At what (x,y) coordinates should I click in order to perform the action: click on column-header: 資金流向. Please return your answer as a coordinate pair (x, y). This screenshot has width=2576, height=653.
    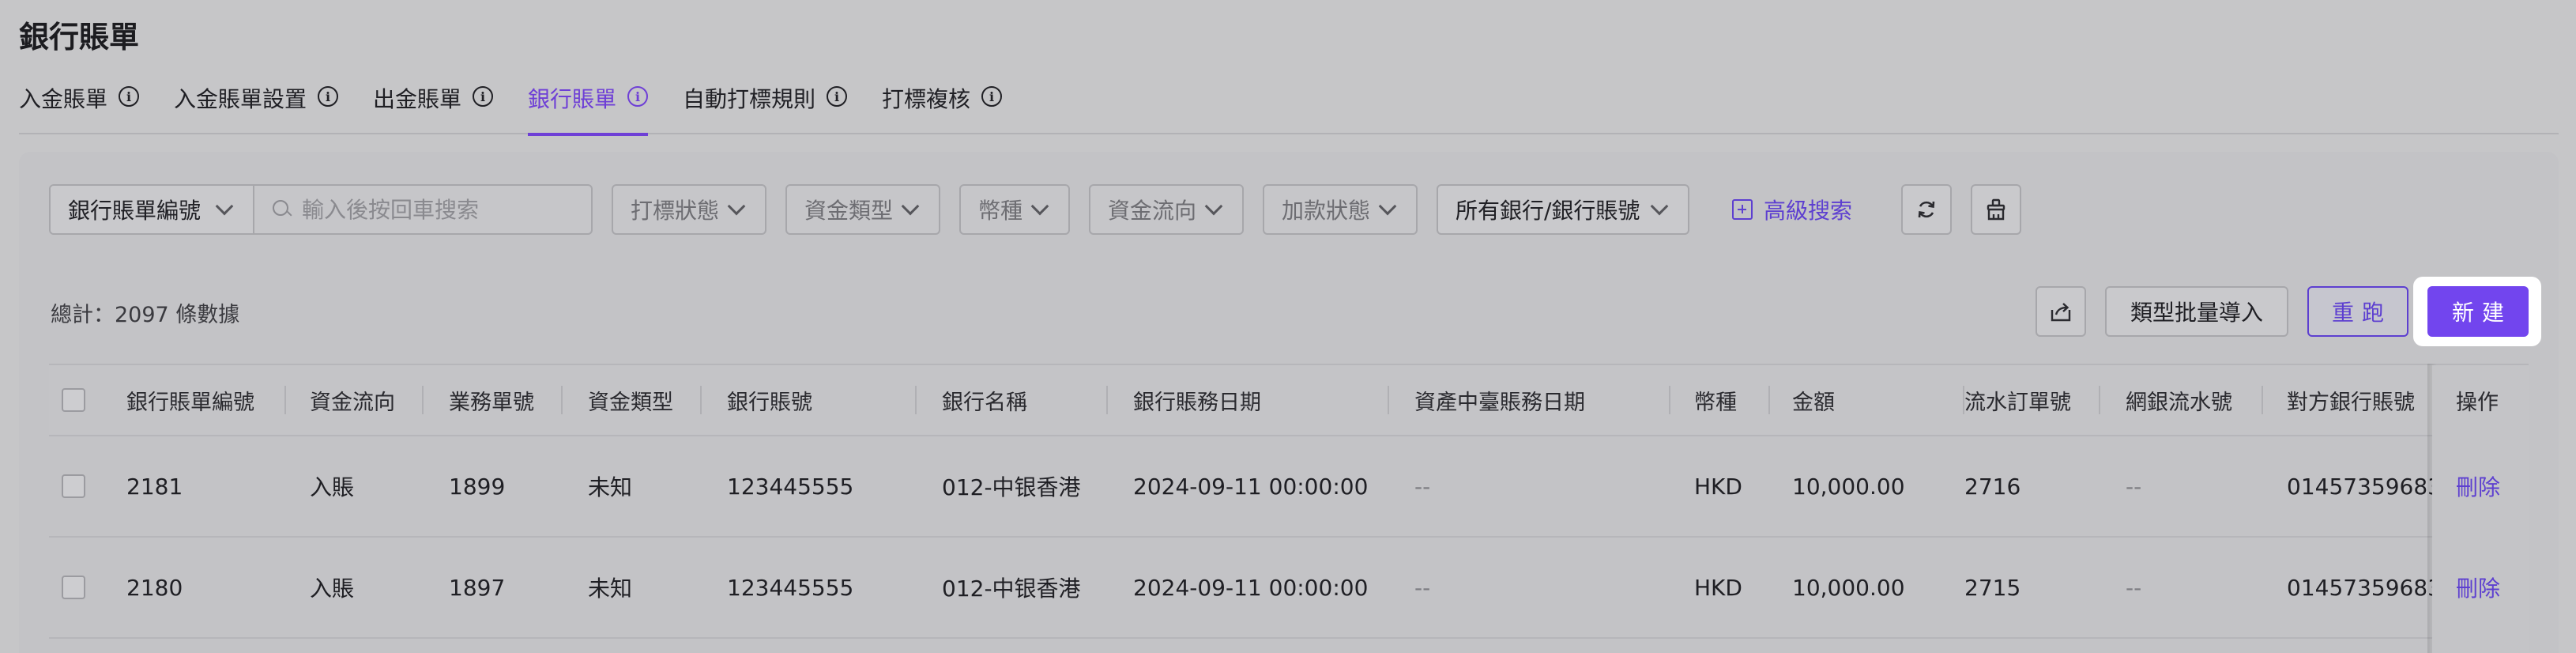
    Looking at the image, I should click on (352, 400).